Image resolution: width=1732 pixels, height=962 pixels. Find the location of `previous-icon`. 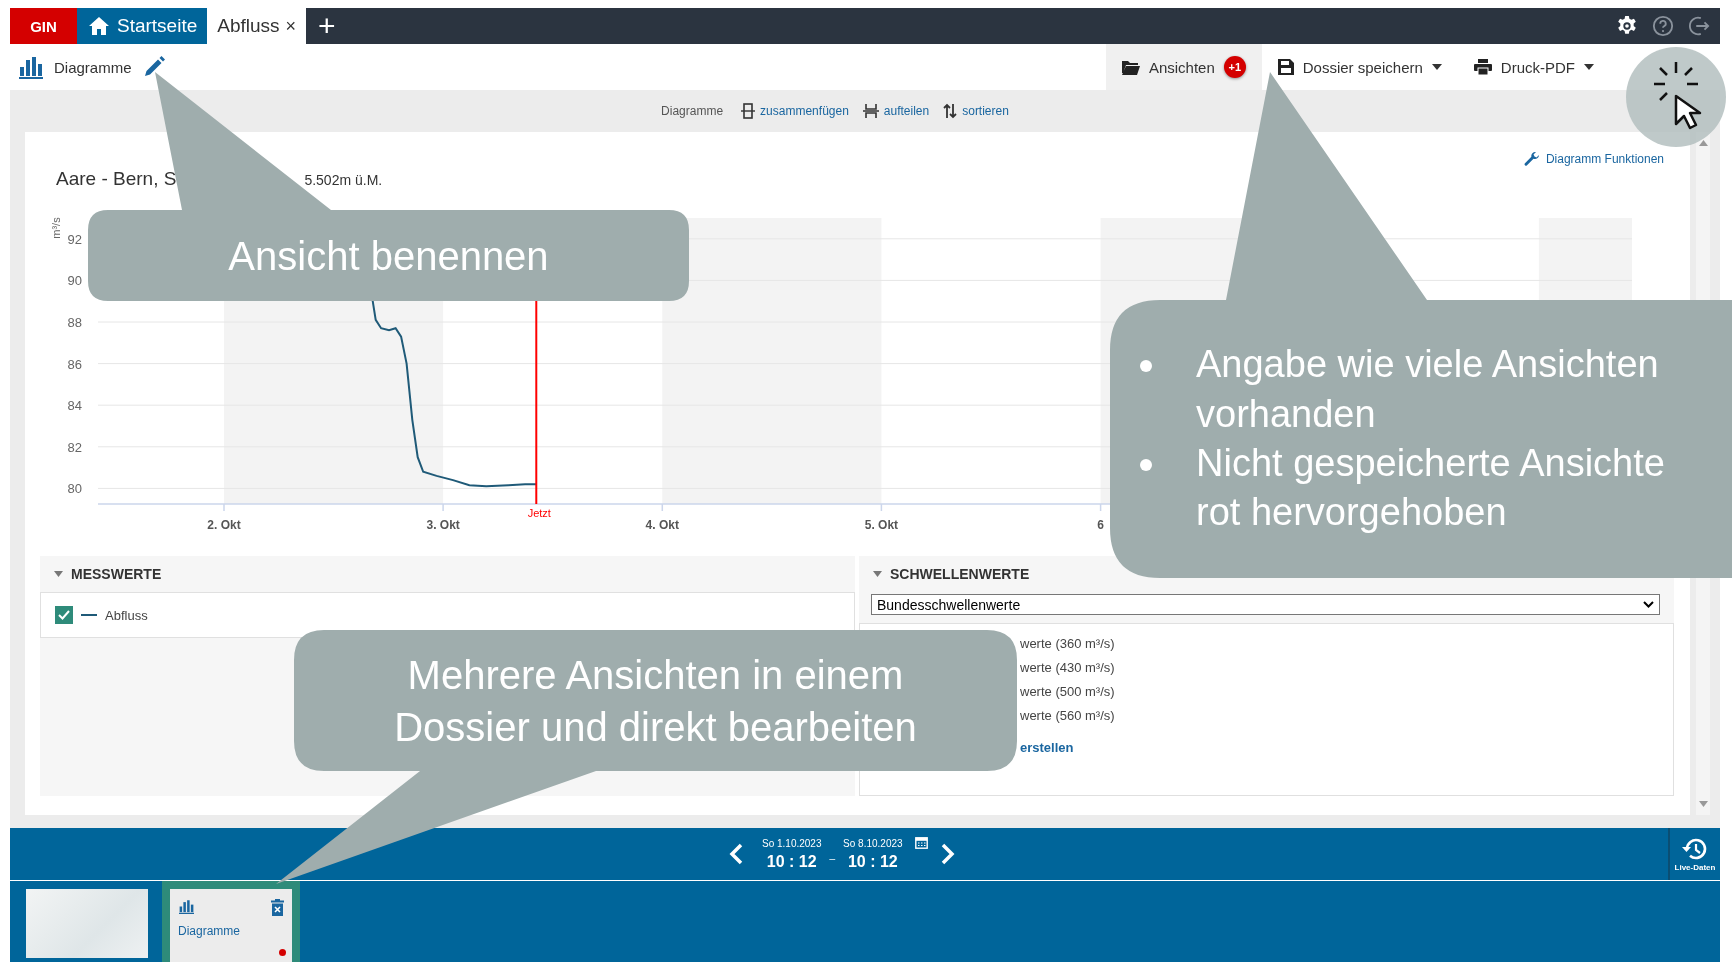

previous-icon is located at coordinates (736, 854).